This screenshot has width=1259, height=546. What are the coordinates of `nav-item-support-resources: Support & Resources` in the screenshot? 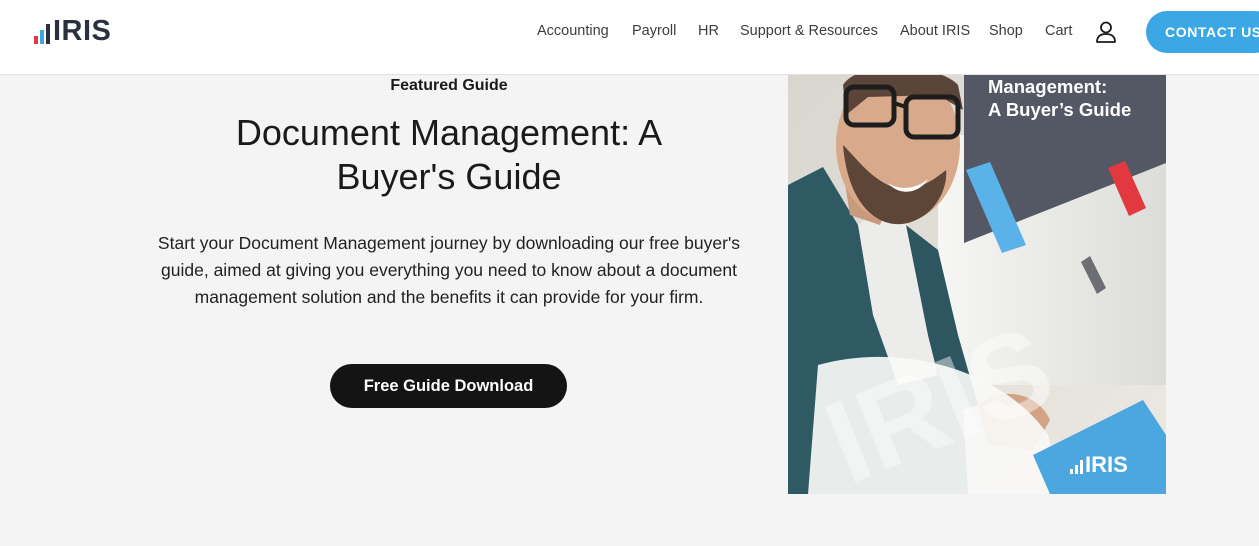 It's located at (809, 31).